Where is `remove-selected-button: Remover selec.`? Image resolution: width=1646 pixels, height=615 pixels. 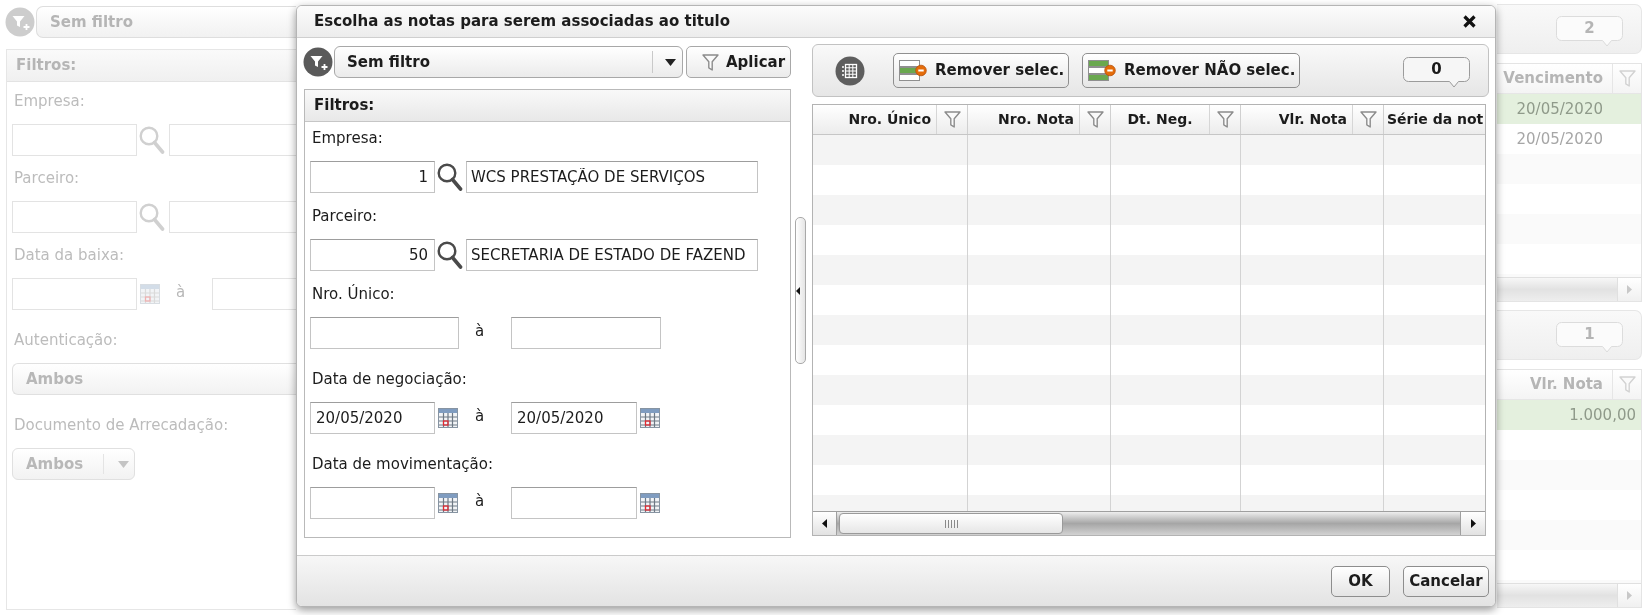
remove-selected-button: Remover selec. is located at coordinates (981, 70).